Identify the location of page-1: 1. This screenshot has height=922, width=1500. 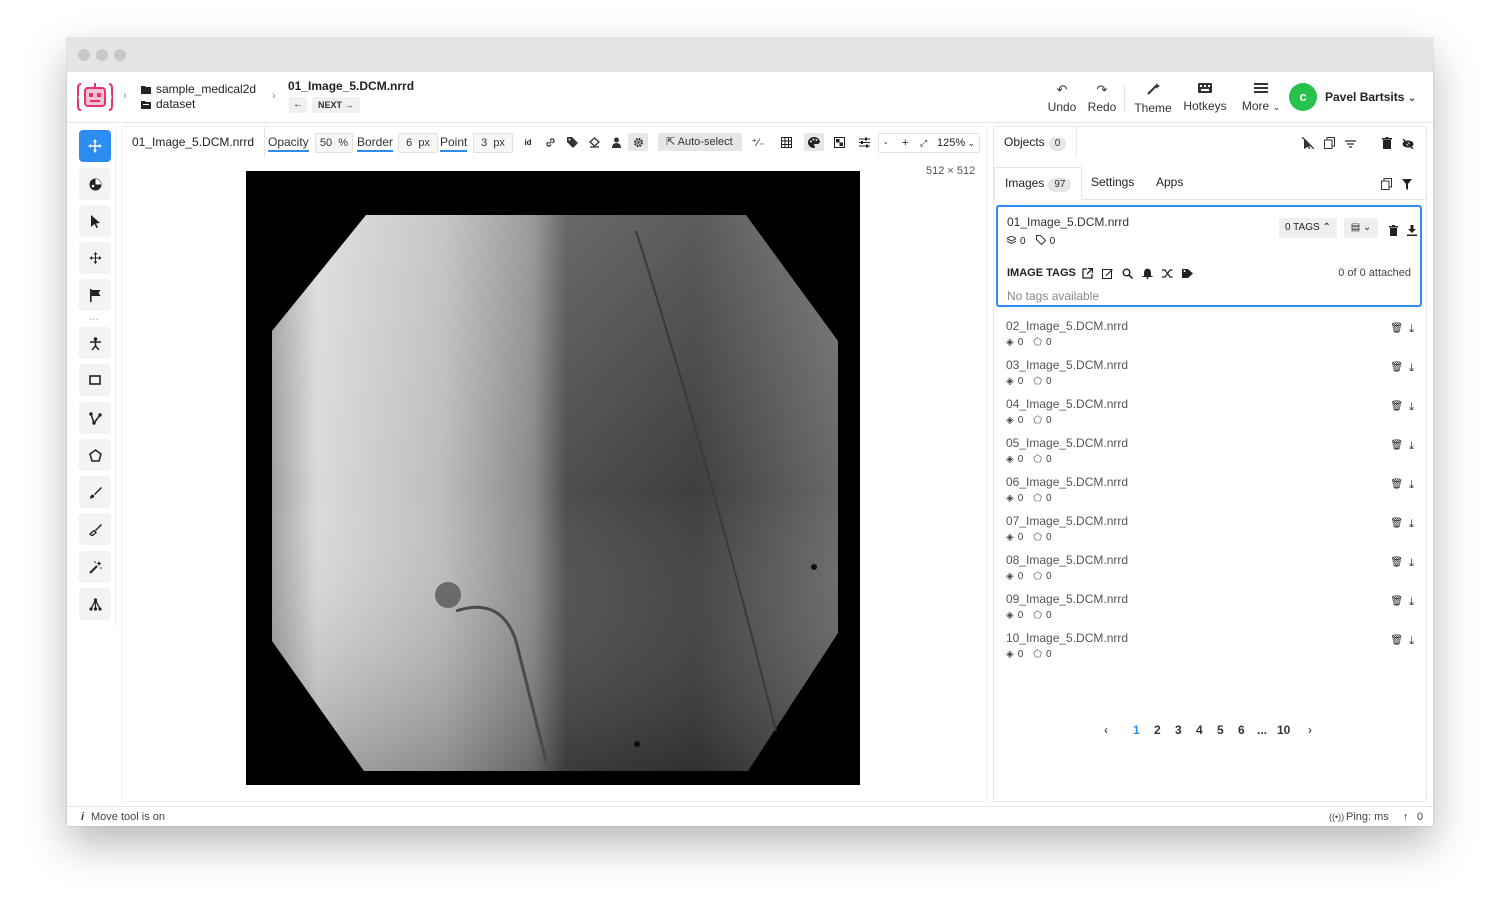
(1136, 730).